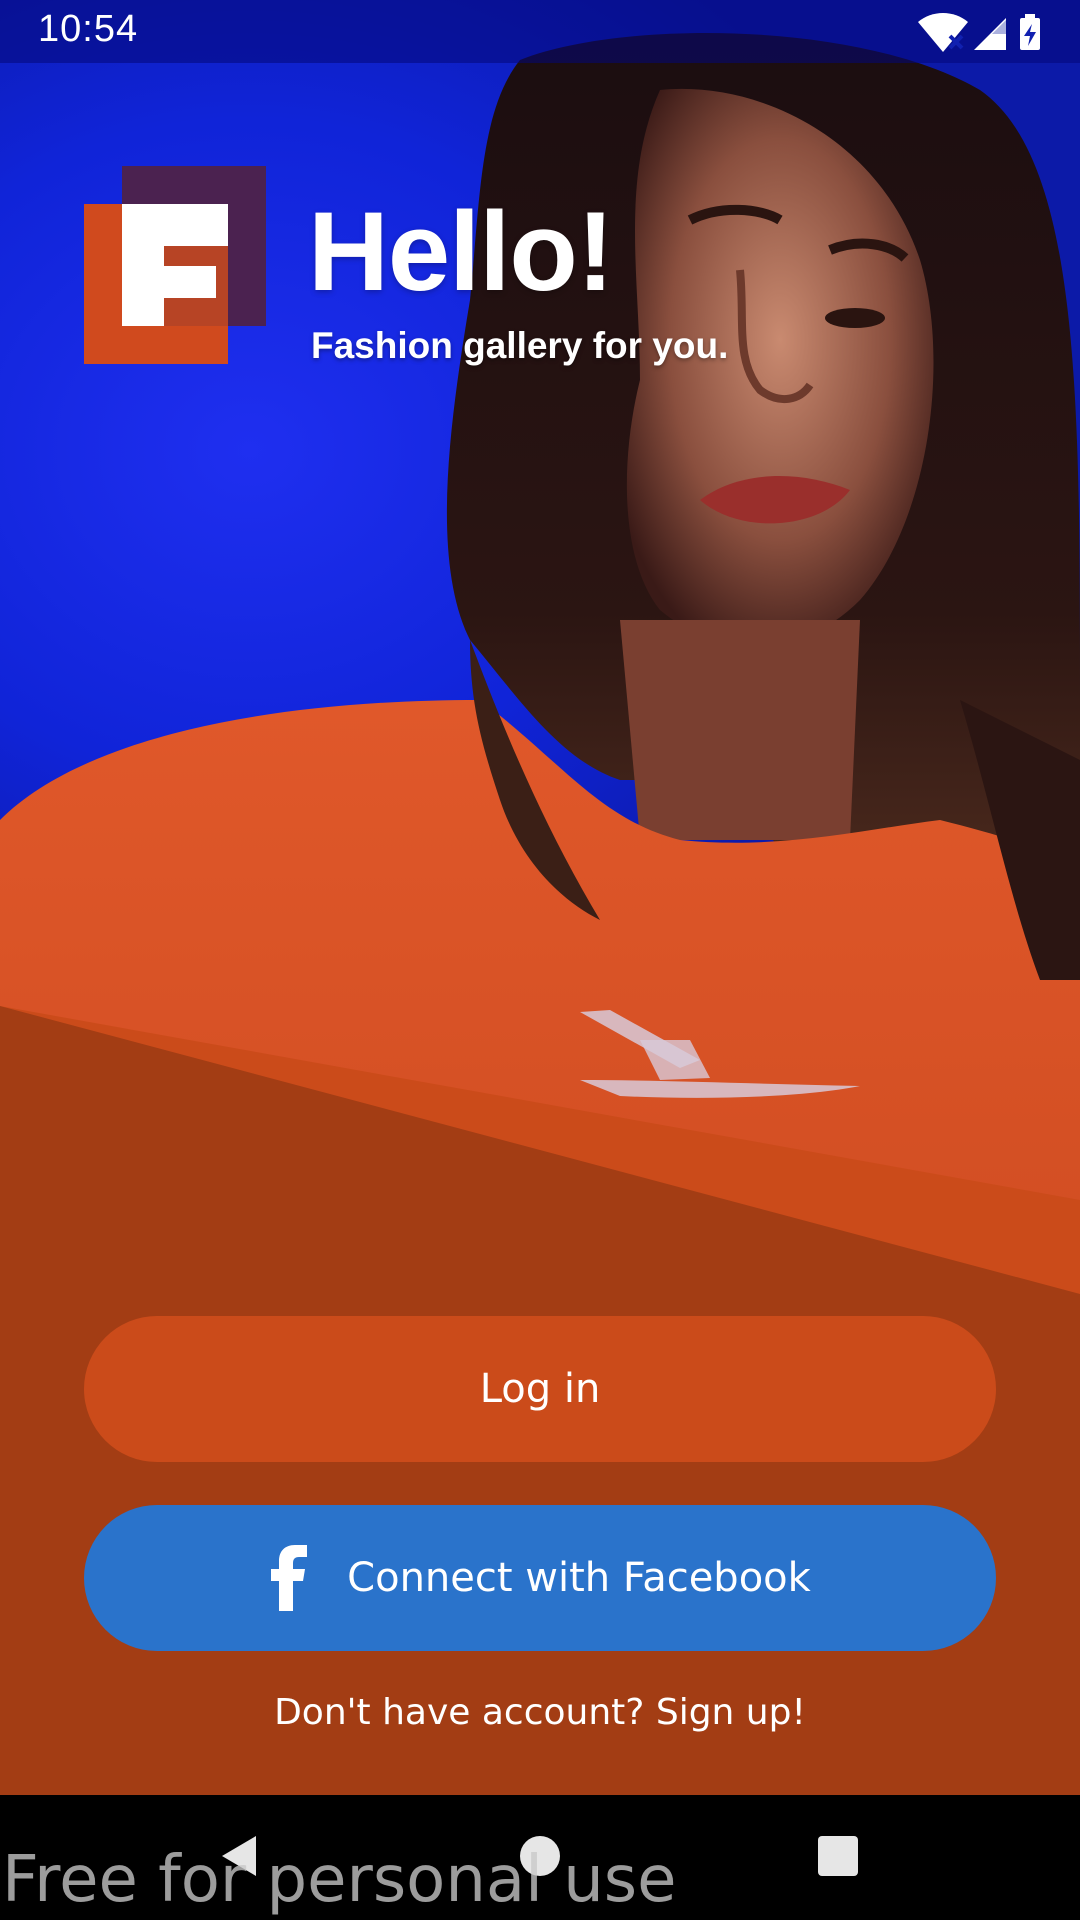 The image size is (1080, 1920). I want to click on login-button-label: Log in, so click(540, 1389).